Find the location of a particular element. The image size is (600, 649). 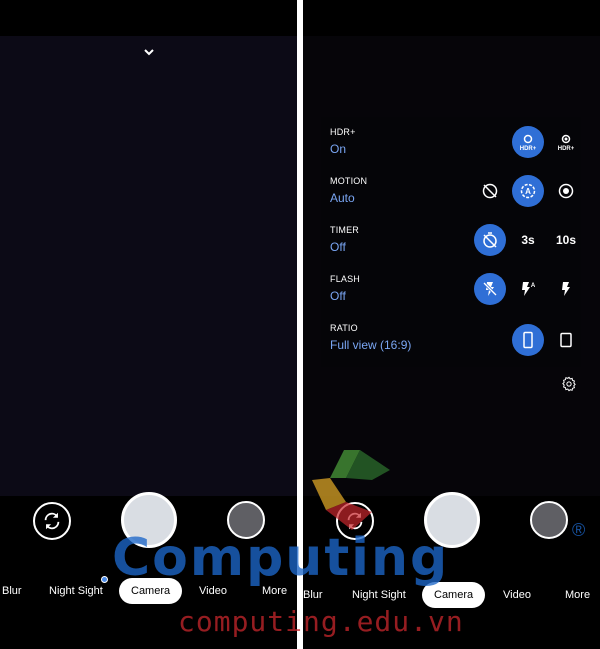

timer-3s-label: 3s is located at coordinates (528, 240).